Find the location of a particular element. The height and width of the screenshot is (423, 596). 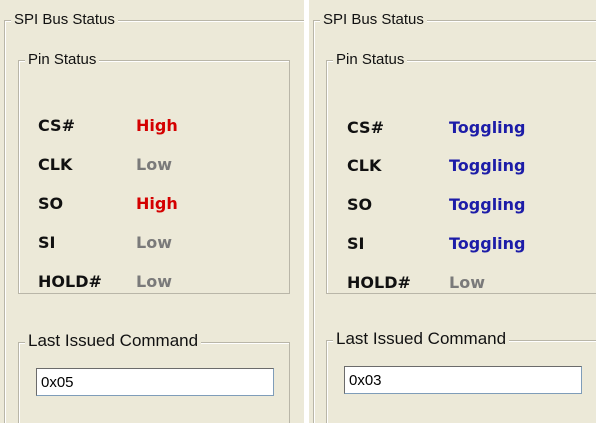

pin-row-cs: CS# Toggling is located at coordinates (462, 131).